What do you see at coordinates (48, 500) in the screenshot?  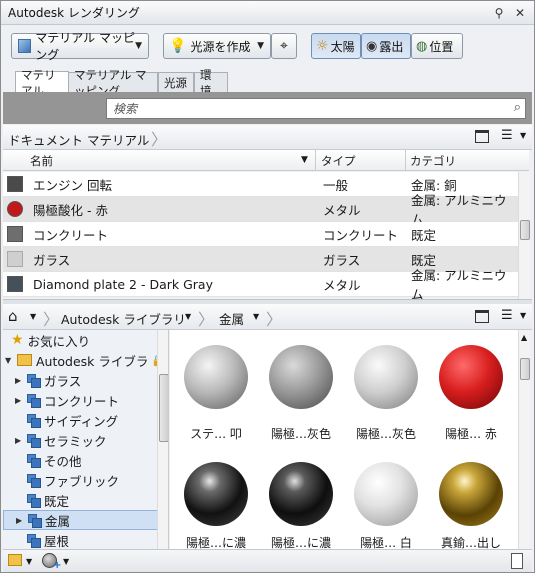 I see `tree-item-default: 既定` at bounding box center [48, 500].